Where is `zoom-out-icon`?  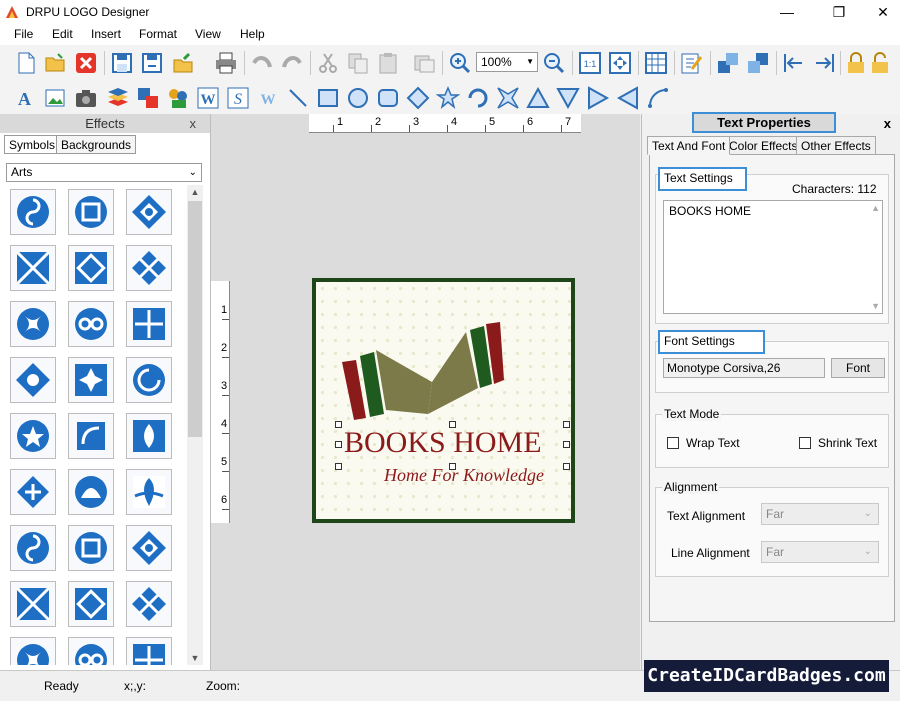 zoom-out-icon is located at coordinates (554, 63).